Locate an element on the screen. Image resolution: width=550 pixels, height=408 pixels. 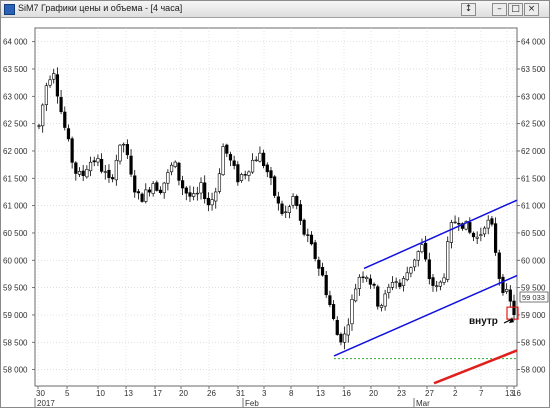
x-tick-label: 16 is located at coordinates (516, 393).